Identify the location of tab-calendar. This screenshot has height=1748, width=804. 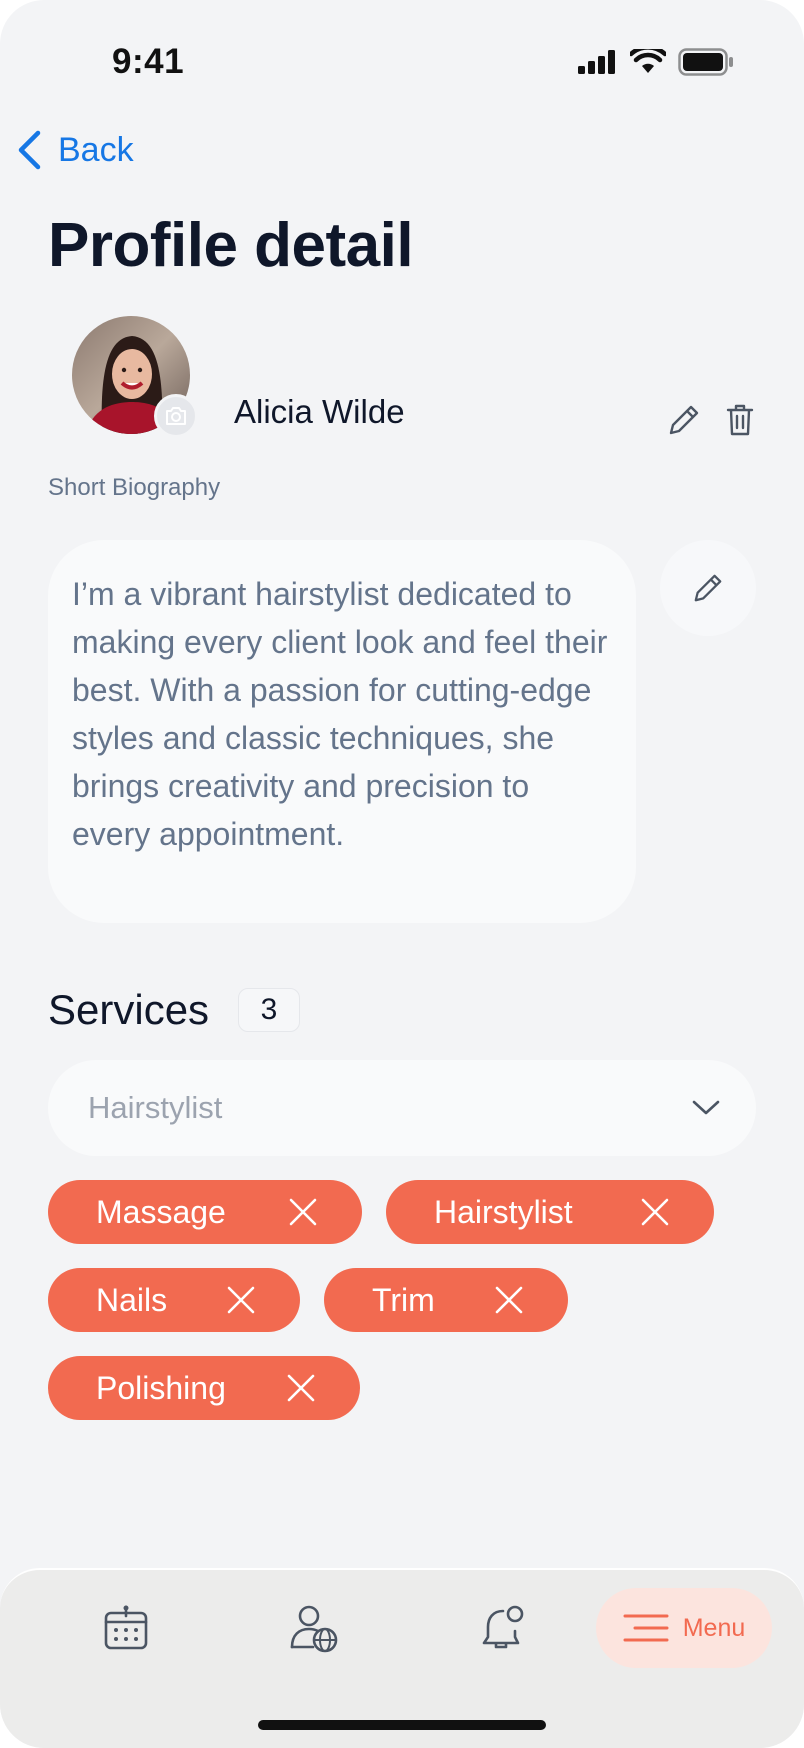
(126, 1628).